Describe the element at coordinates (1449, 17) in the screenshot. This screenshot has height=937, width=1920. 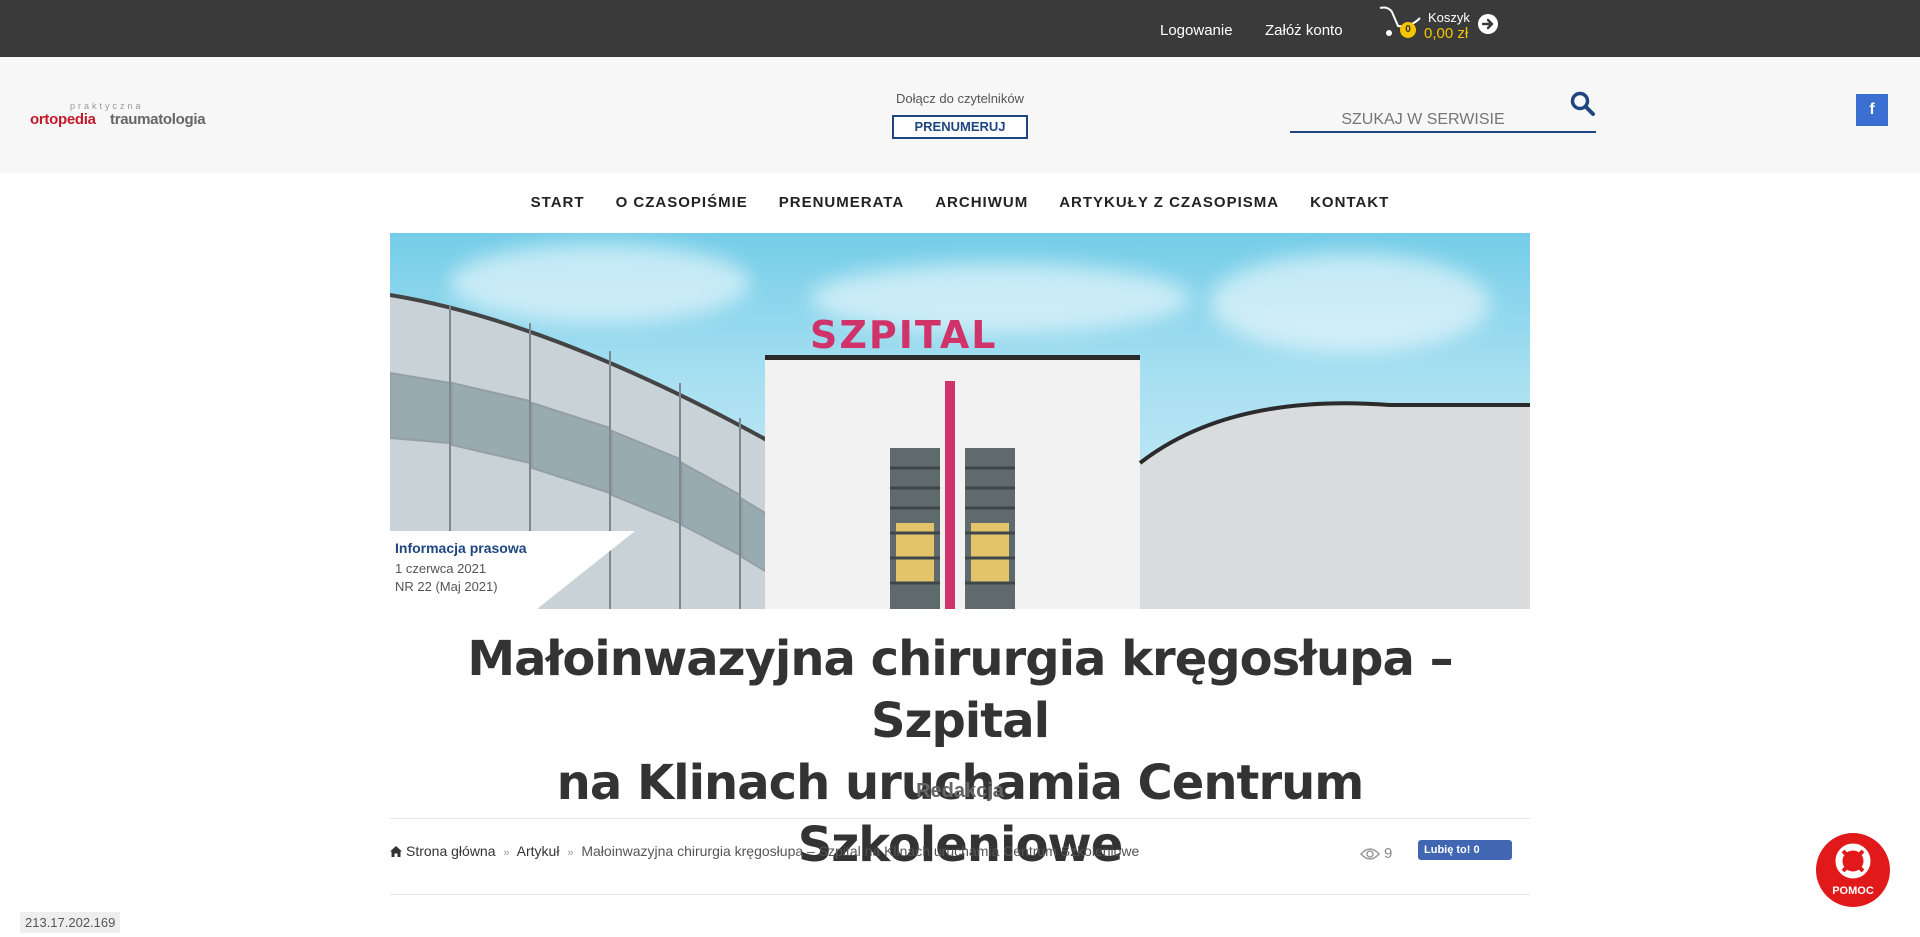
I see `cart-label: Koszyk` at that location.